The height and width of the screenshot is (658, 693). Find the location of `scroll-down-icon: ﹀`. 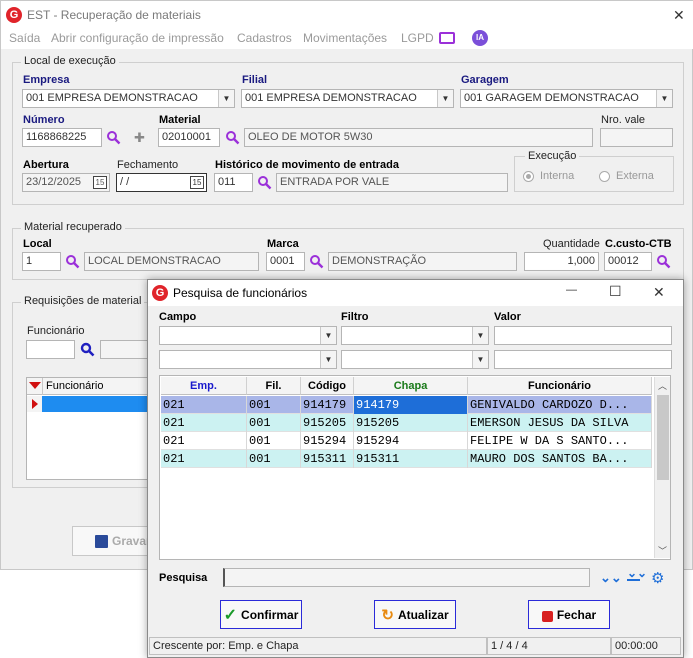

scroll-down-icon: ﹀ is located at coordinates (662, 550).